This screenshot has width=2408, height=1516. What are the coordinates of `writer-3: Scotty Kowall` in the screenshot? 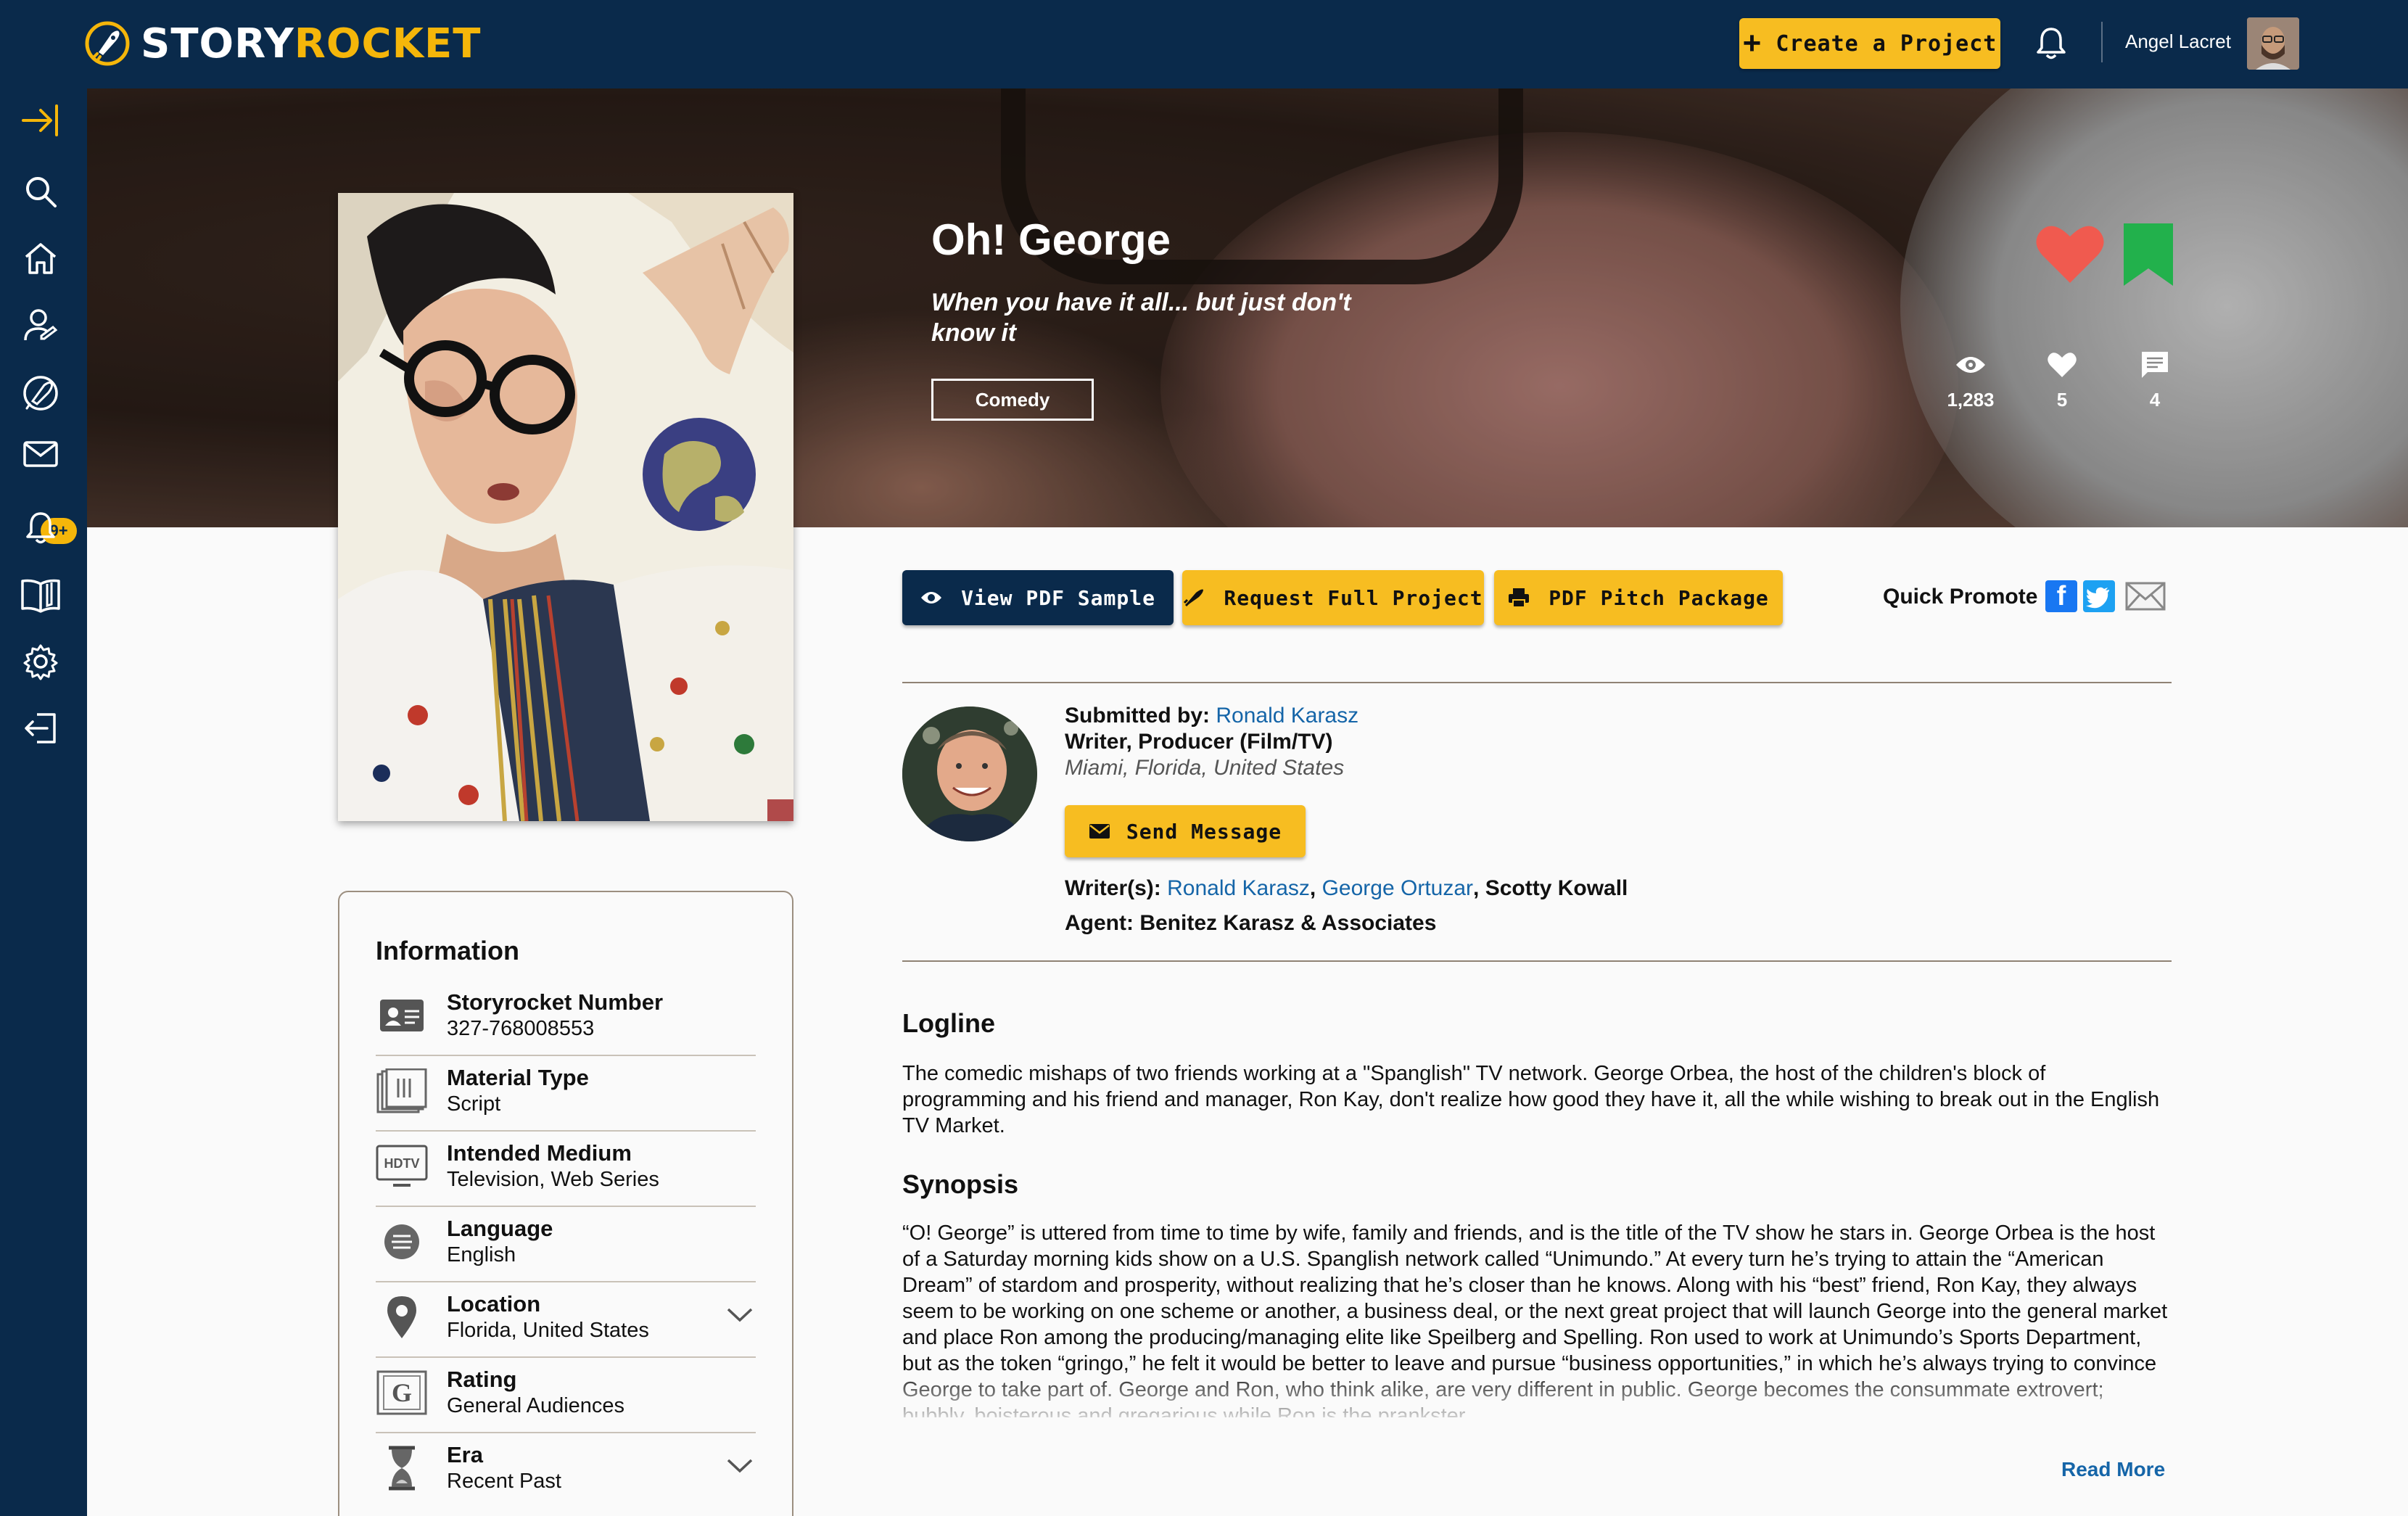 It's located at (1556, 888).